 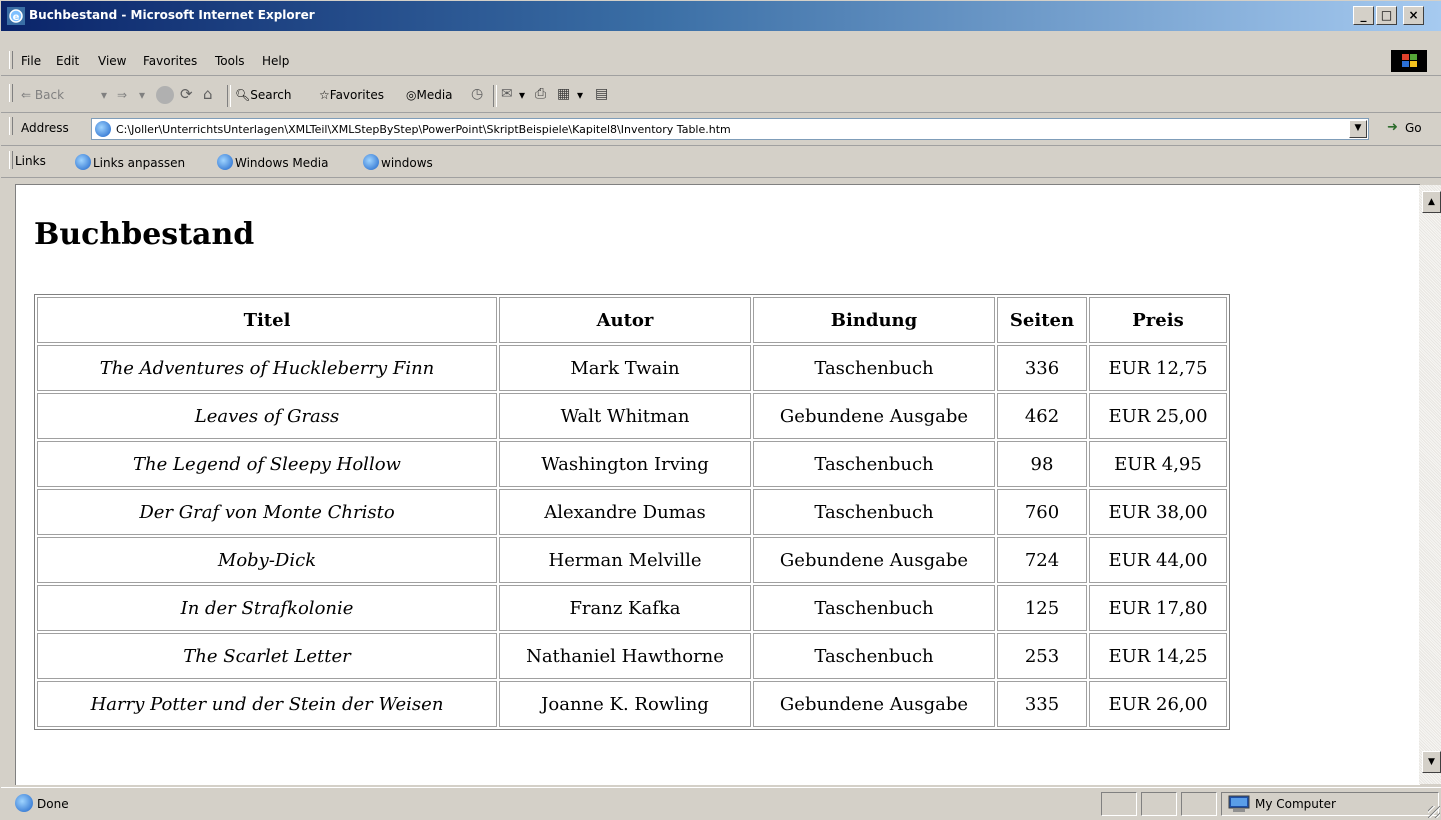 I want to click on edit-dropdown-icon: ▾, so click(x=580, y=95).